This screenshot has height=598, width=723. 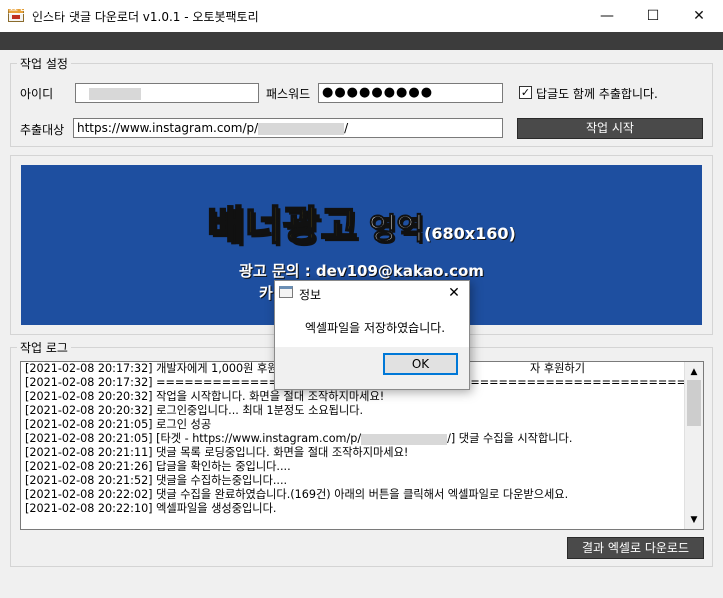 What do you see at coordinates (558, 368) in the screenshot?
I see `log-line-tail: 자 후원하기` at bounding box center [558, 368].